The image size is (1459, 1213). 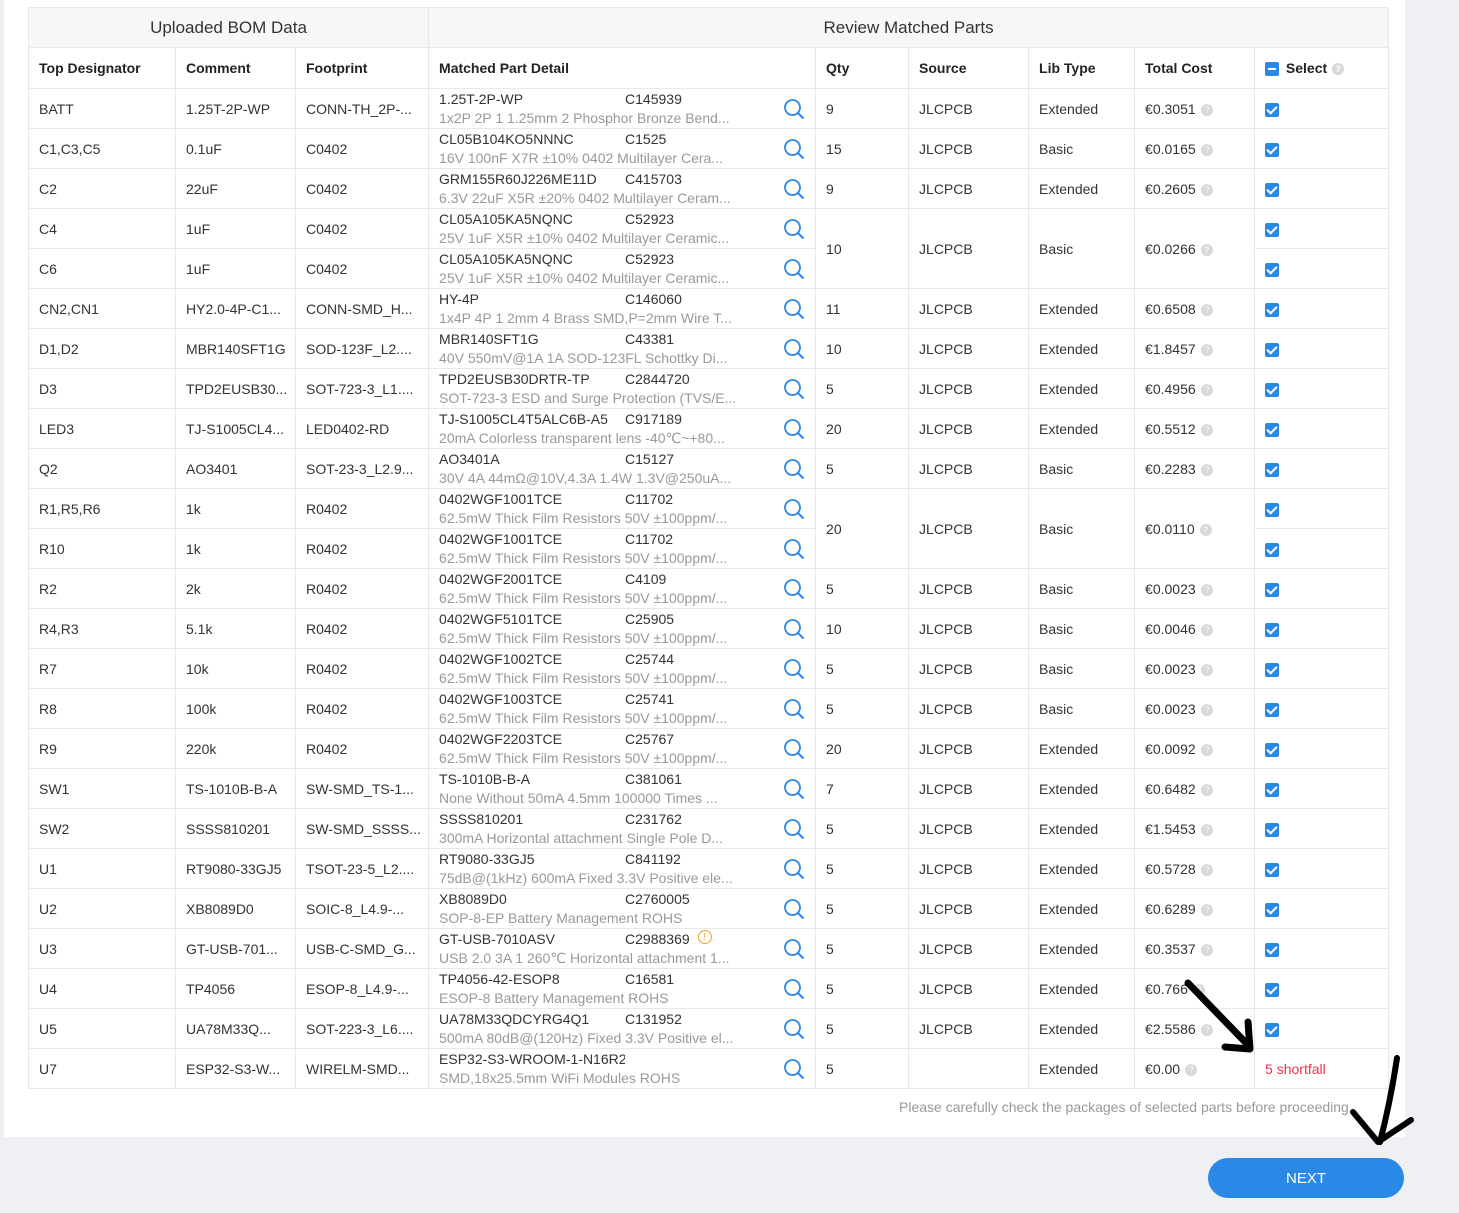 I want to click on part-number: XB8089D0, so click(x=473, y=899).